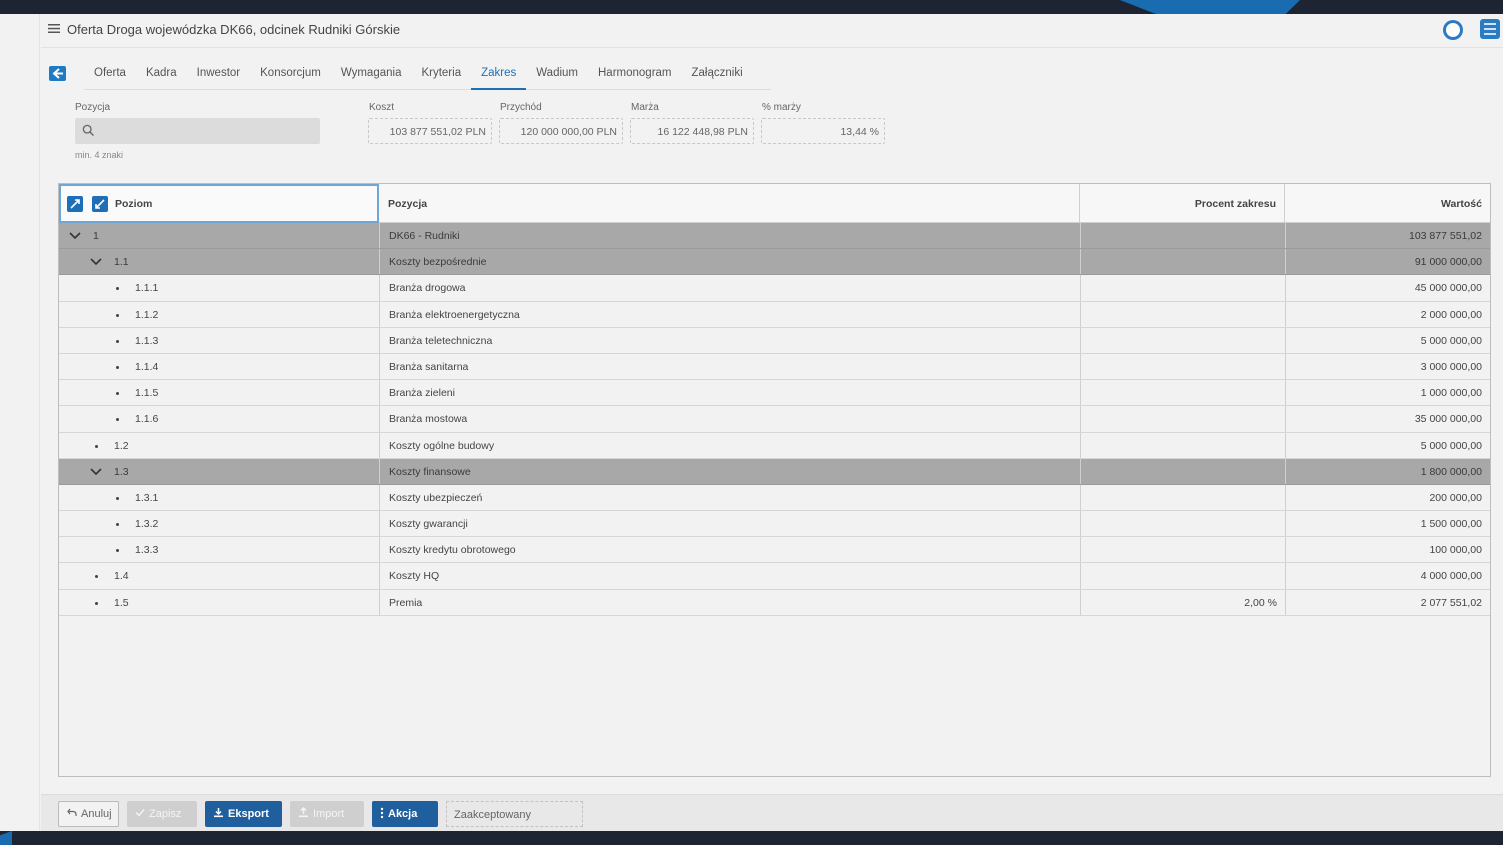 This screenshot has width=1503, height=845. I want to click on value-cell: 5 000 000,00, so click(1387, 445).